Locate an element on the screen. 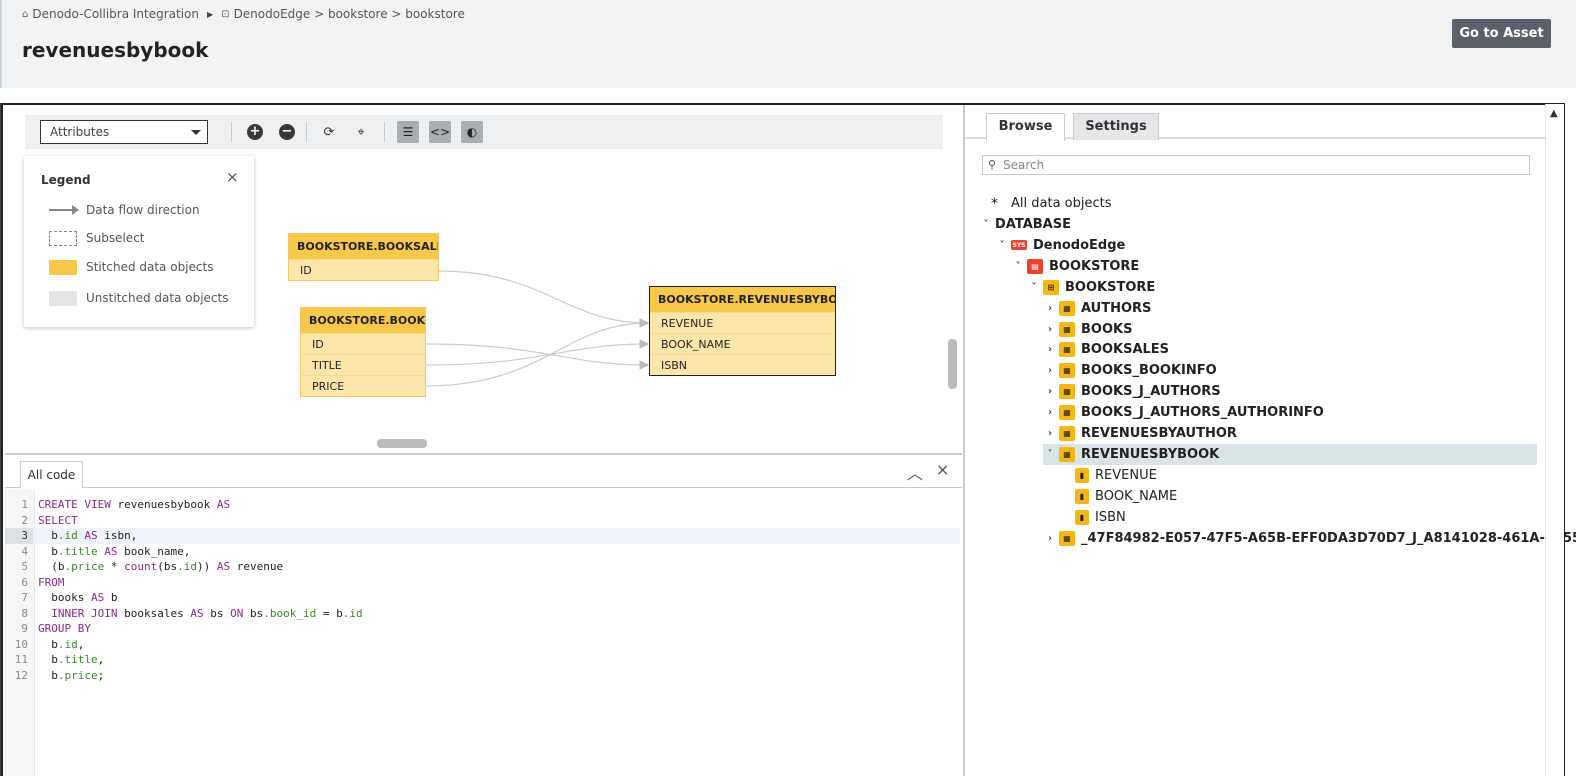 This screenshot has width=1576, height=776. tree-item: › ▦ BOOKS_BOOKINFO is located at coordinates (1130, 370).